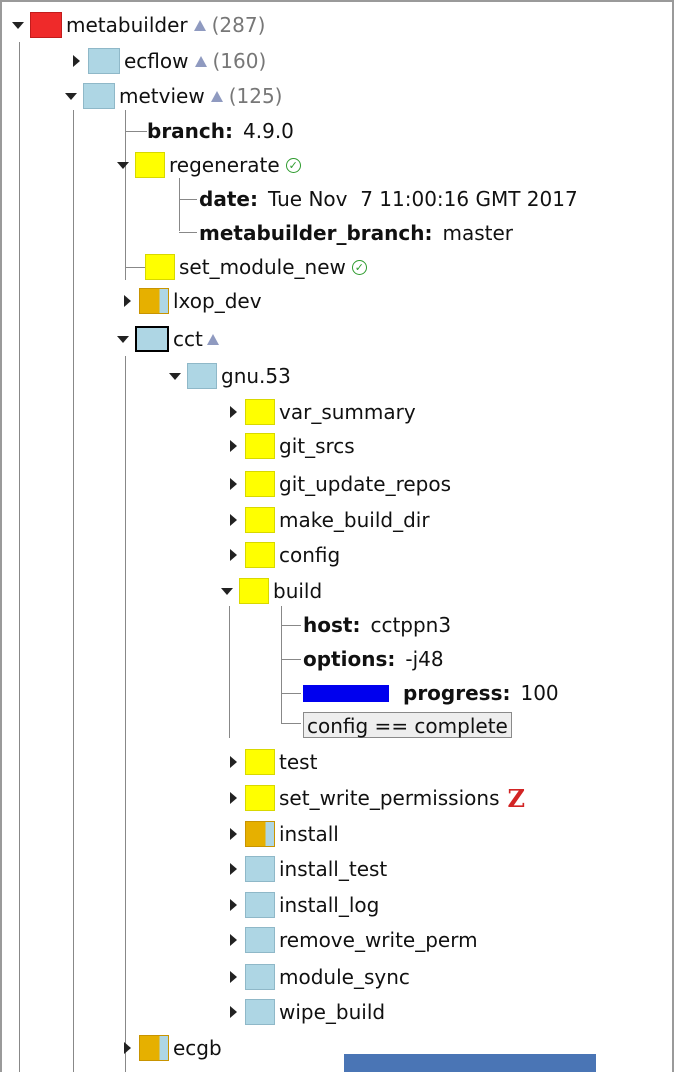  Describe the element at coordinates (255, 96) in the screenshot. I see `node-count: (125)` at that location.